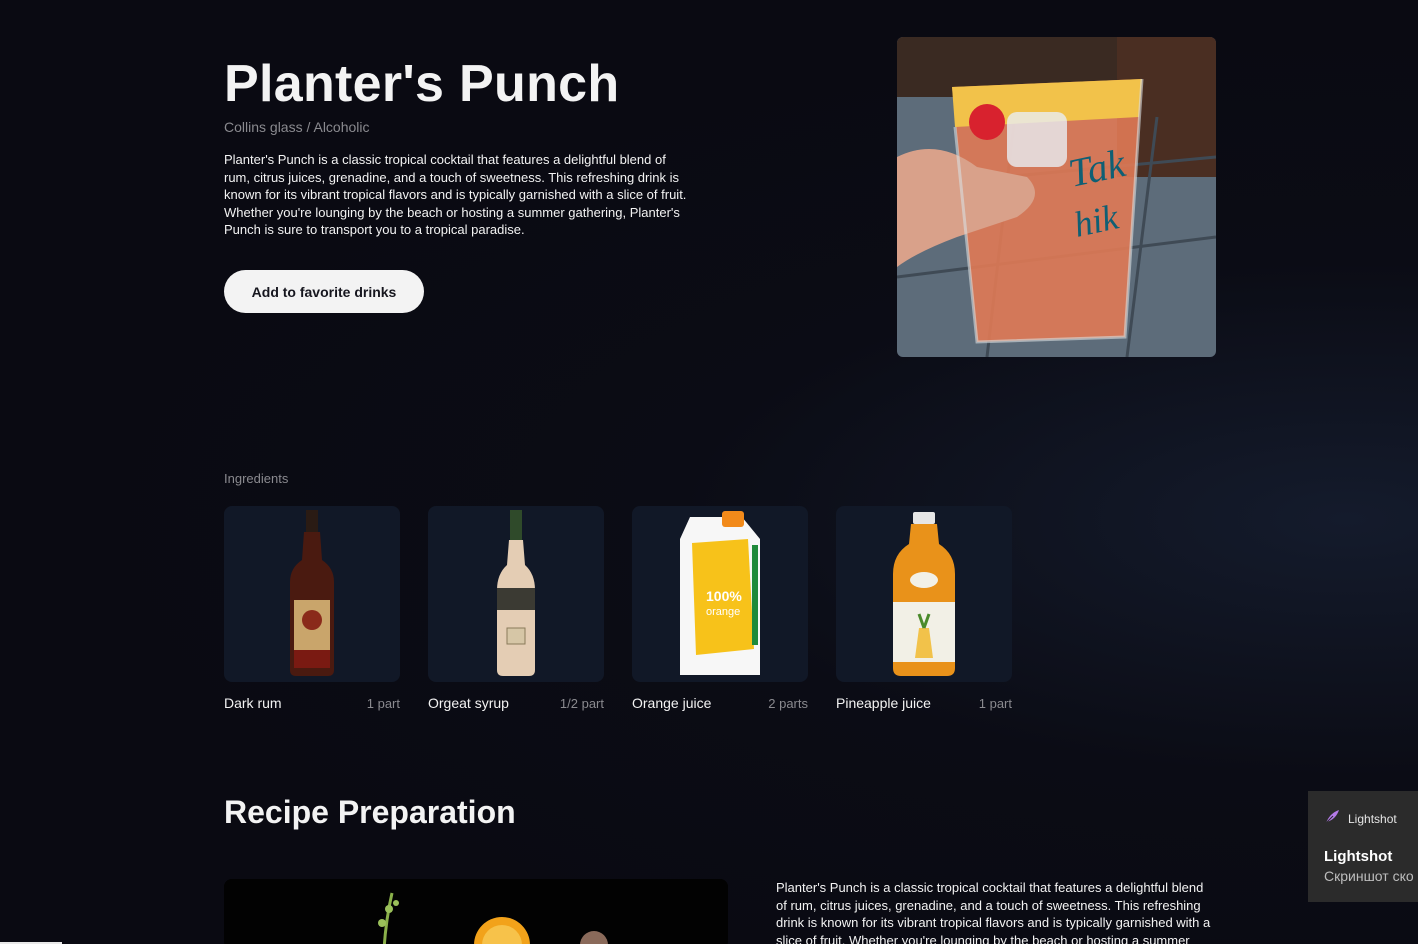 The height and width of the screenshot is (944, 1418). I want to click on drink-title: Planter's Punch, so click(422, 84).